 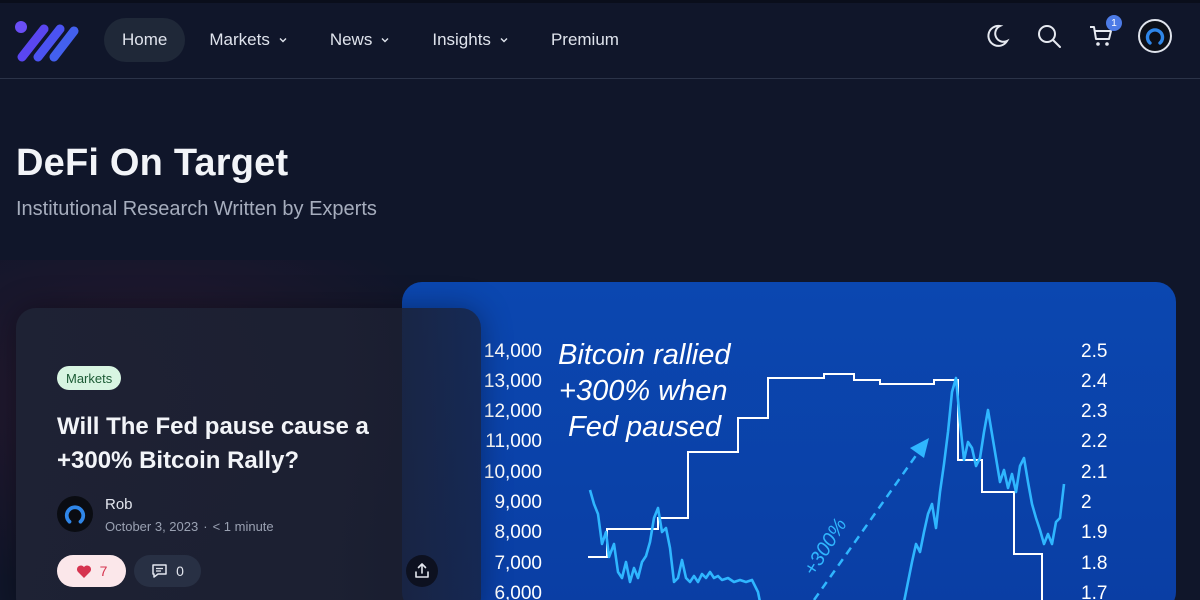 What do you see at coordinates (103, 571) in the screenshot?
I see `like-count: 7` at bounding box center [103, 571].